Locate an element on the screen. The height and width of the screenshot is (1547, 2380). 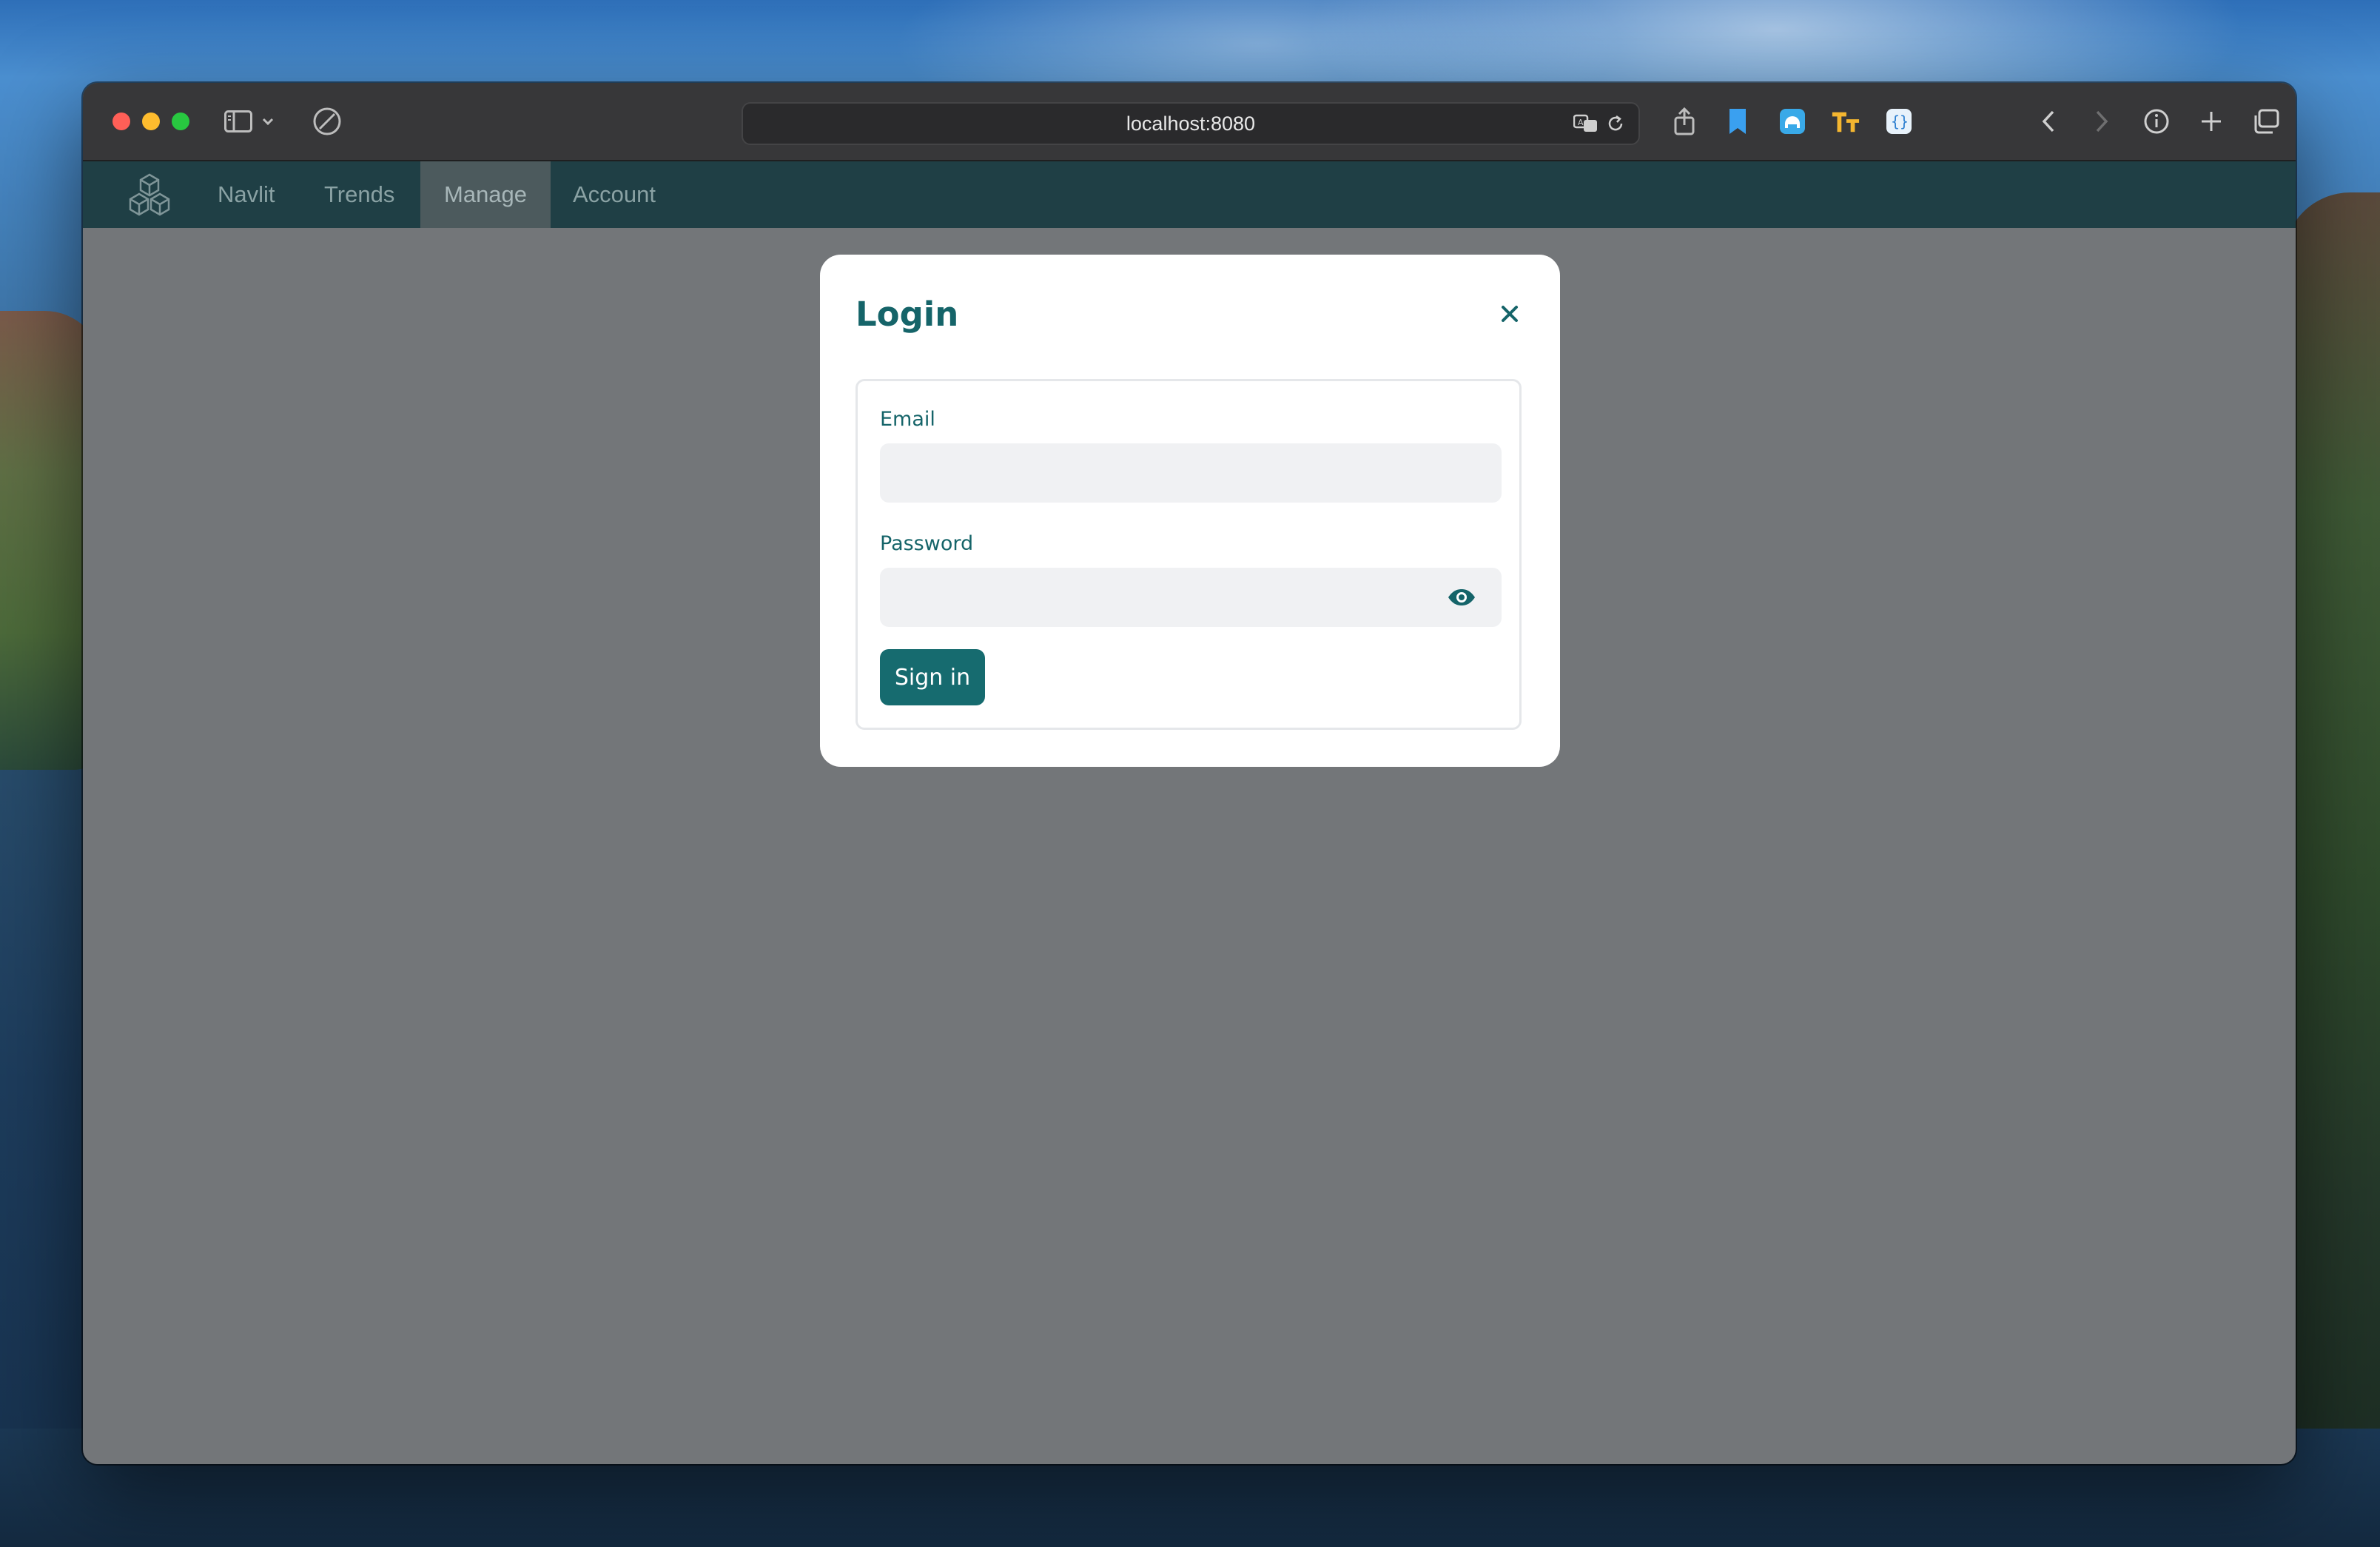
nav-item-manage: Manage is located at coordinates (486, 194).